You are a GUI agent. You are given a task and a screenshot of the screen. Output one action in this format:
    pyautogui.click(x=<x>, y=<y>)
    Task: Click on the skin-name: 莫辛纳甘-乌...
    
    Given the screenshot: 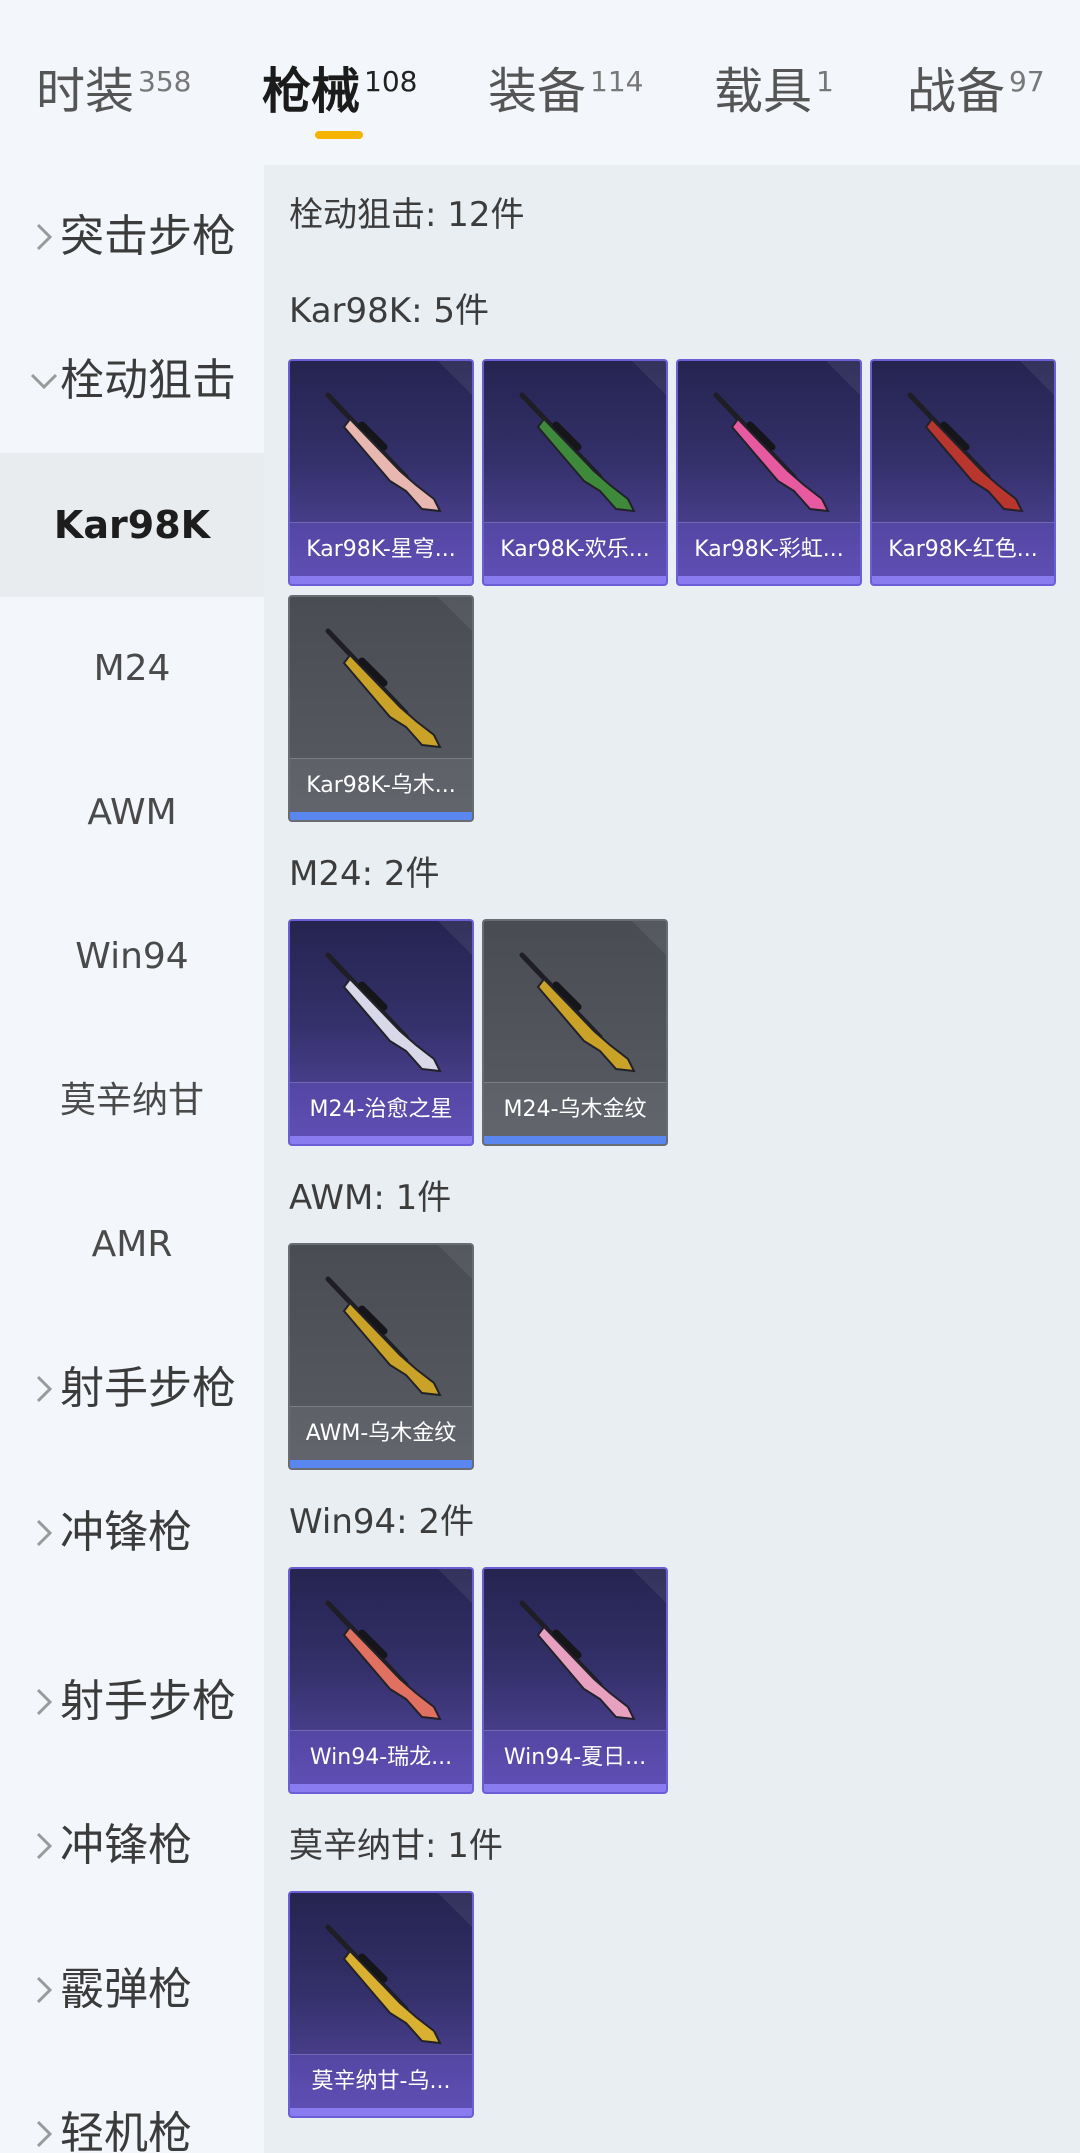 What is the action you would take?
    pyautogui.click(x=381, y=2081)
    